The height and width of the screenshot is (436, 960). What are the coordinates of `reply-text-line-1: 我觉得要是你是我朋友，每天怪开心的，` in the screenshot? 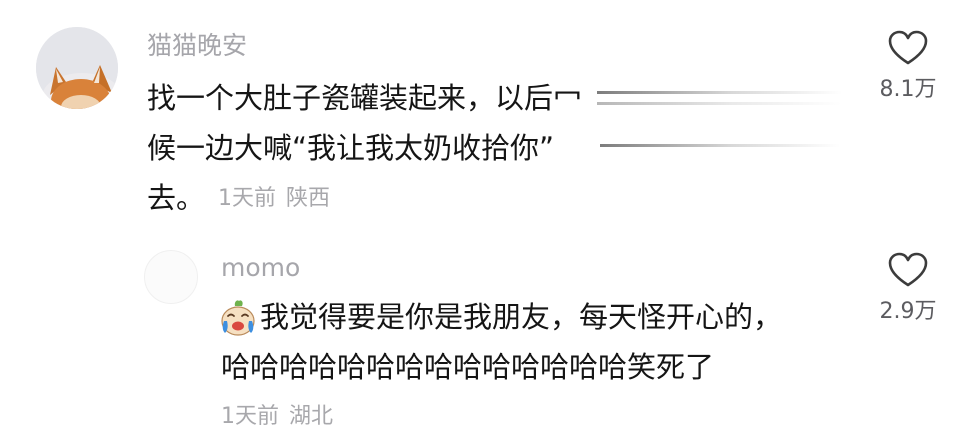 It's located at (521, 317).